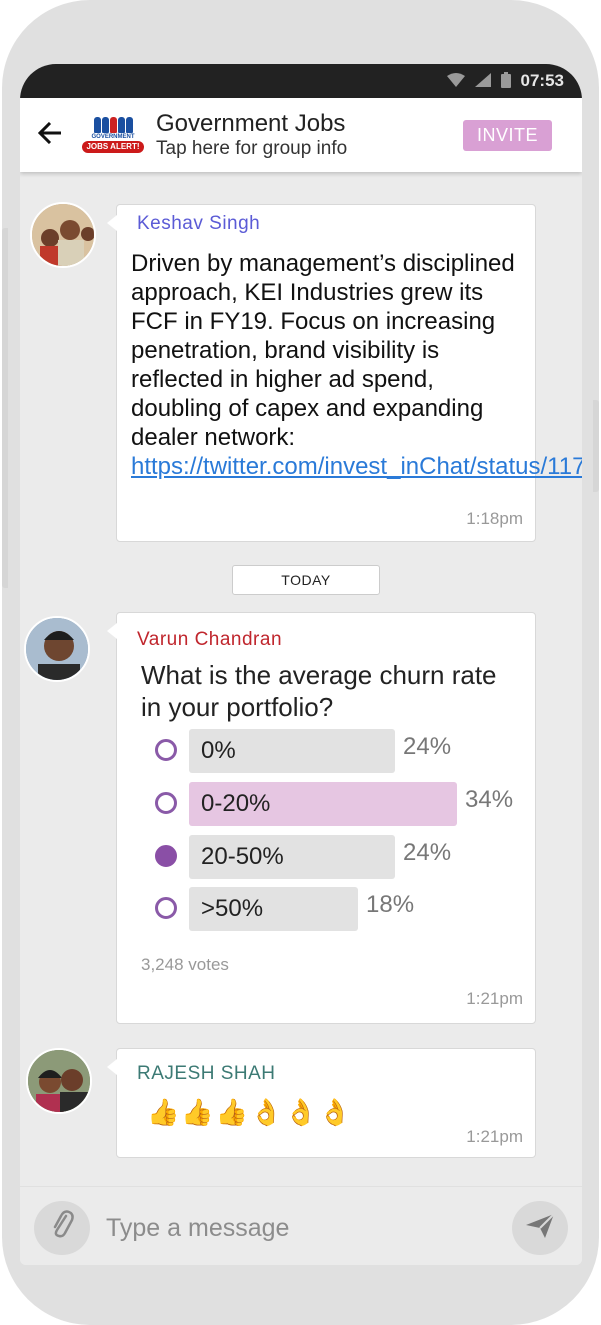 Image resolution: width=601 pixels, height=1325 pixels. I want to click on paperclip-icon, so click(62, 1228).